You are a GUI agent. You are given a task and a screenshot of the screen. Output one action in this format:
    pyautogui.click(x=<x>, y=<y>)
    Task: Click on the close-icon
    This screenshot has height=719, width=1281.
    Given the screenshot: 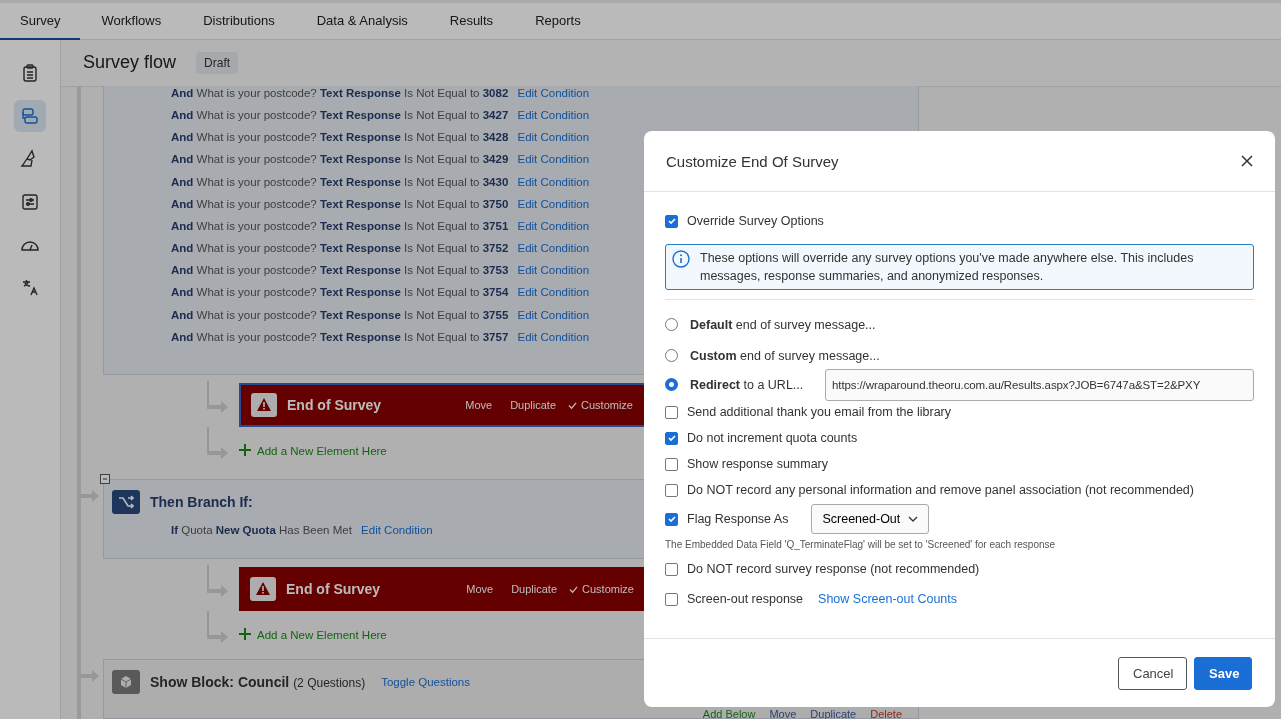 What is the action you would take?
    pyautogui.click(x=1247, y=161)
    